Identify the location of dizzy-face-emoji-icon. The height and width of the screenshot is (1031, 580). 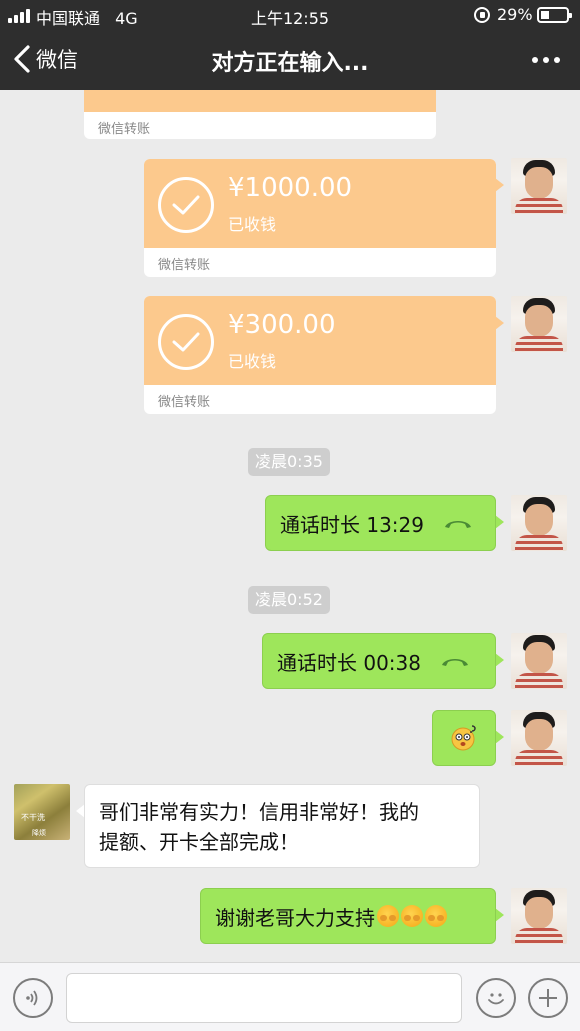
(463, 738).